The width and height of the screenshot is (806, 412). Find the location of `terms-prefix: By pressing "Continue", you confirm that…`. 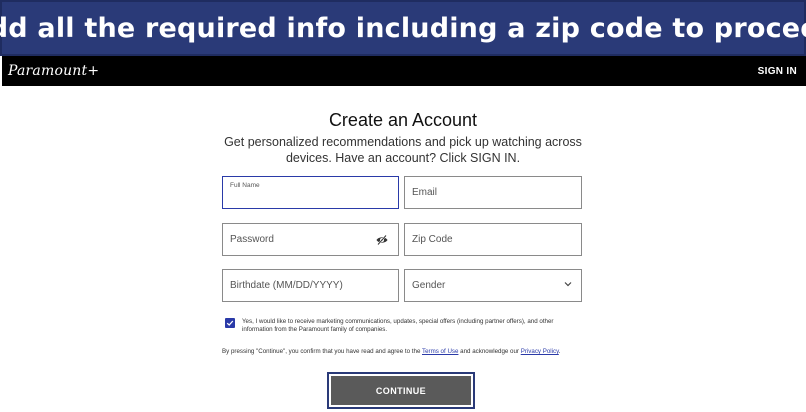

terms-prefix: By pressing "Continue", you confirm that… is located at coordinates (322, 351).